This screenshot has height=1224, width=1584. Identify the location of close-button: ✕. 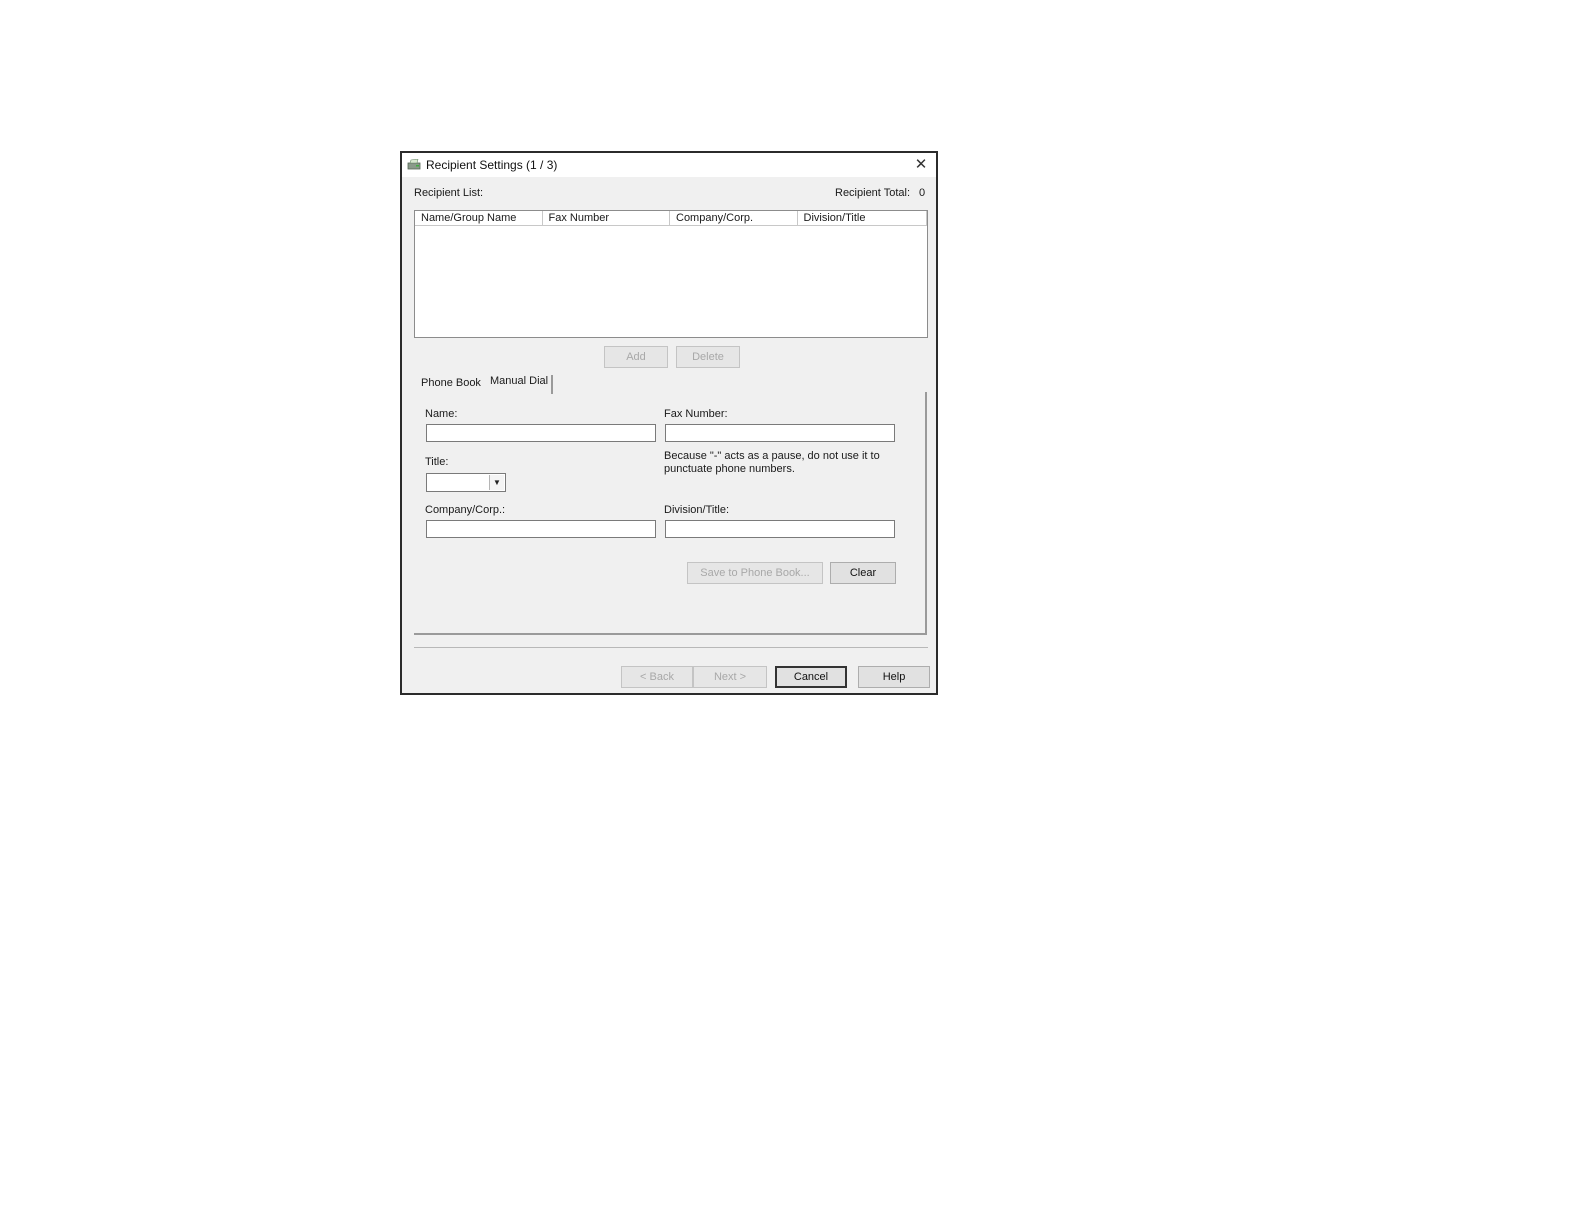
(921, 165).